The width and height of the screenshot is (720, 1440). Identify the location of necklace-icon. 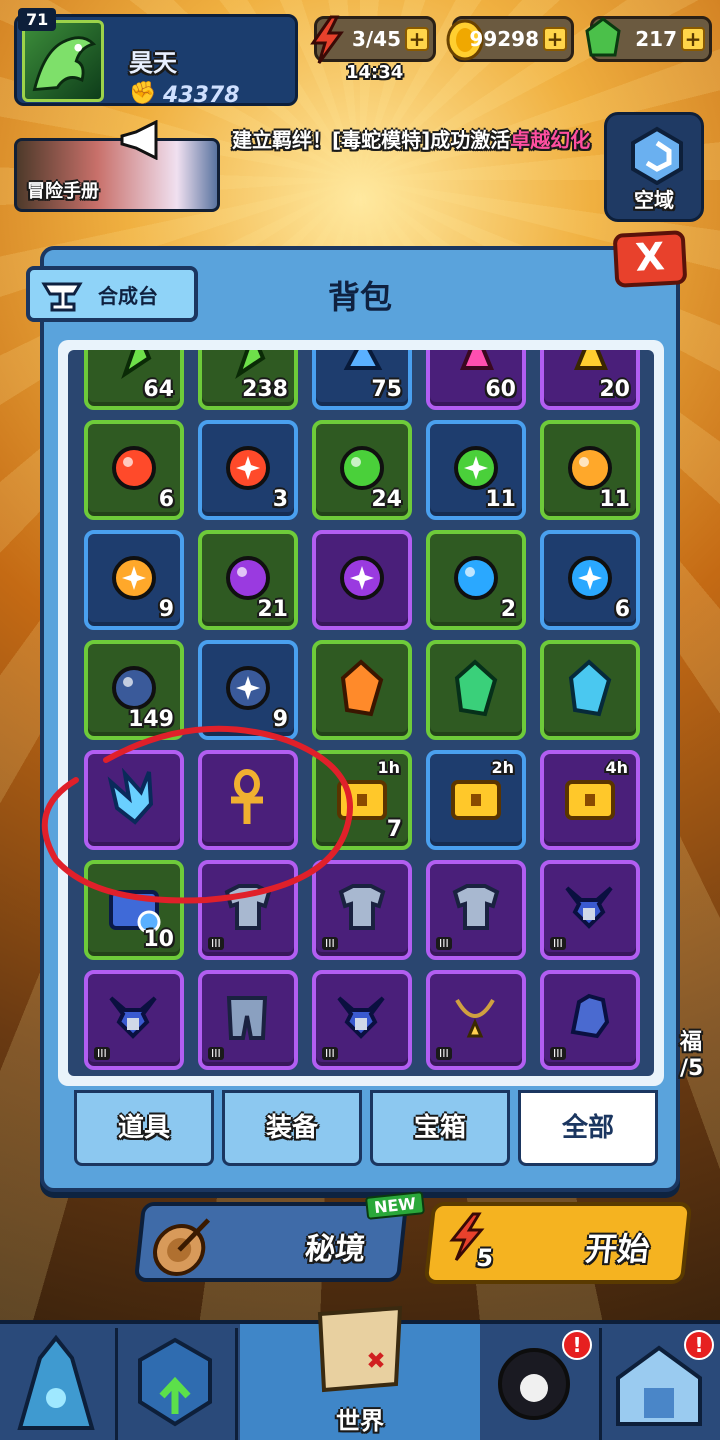
(476, 1020).